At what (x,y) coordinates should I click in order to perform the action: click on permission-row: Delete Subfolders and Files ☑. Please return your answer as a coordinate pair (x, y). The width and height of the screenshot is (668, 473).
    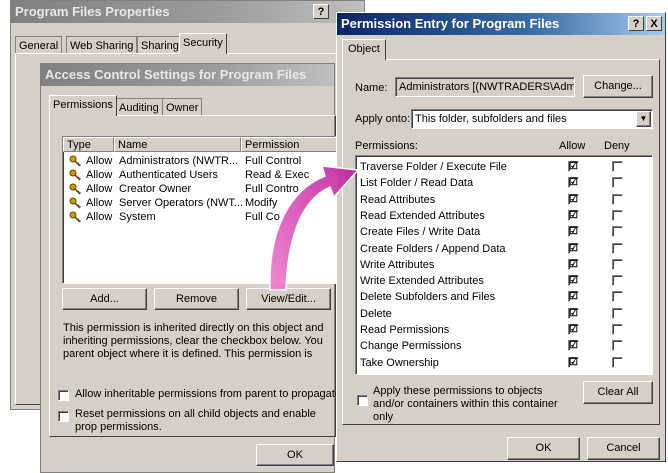
    Looking at the image, I should click on (504, 297).